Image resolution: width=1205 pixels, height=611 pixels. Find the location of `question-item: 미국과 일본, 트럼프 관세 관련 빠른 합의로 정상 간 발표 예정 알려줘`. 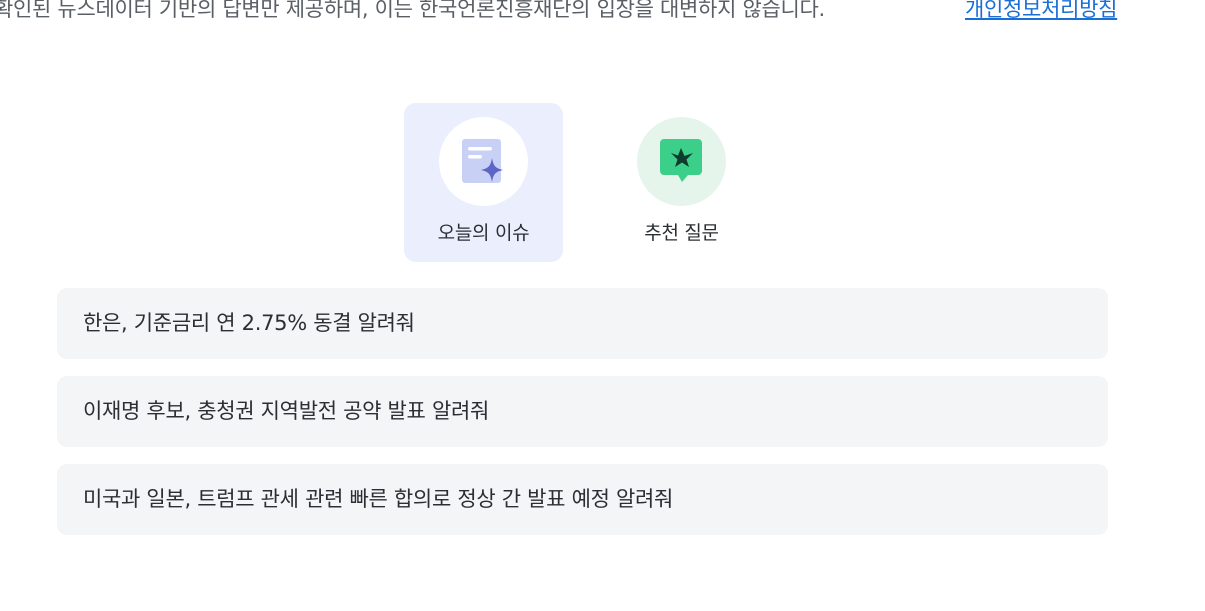

question-item: 미국과 일본, 트럼프 관세 관련 빠른 합의로 정상 간 발표 예정 알려줘 is located at coordinates (582, 499).